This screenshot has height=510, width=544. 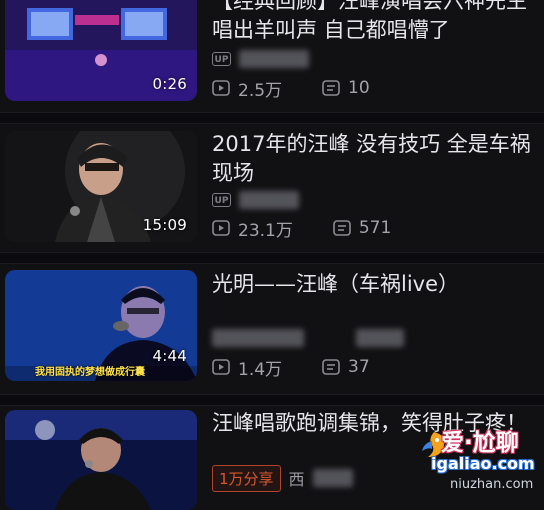 I want to click on video-stats: 23.1万 571, so click(x=321, y=228).